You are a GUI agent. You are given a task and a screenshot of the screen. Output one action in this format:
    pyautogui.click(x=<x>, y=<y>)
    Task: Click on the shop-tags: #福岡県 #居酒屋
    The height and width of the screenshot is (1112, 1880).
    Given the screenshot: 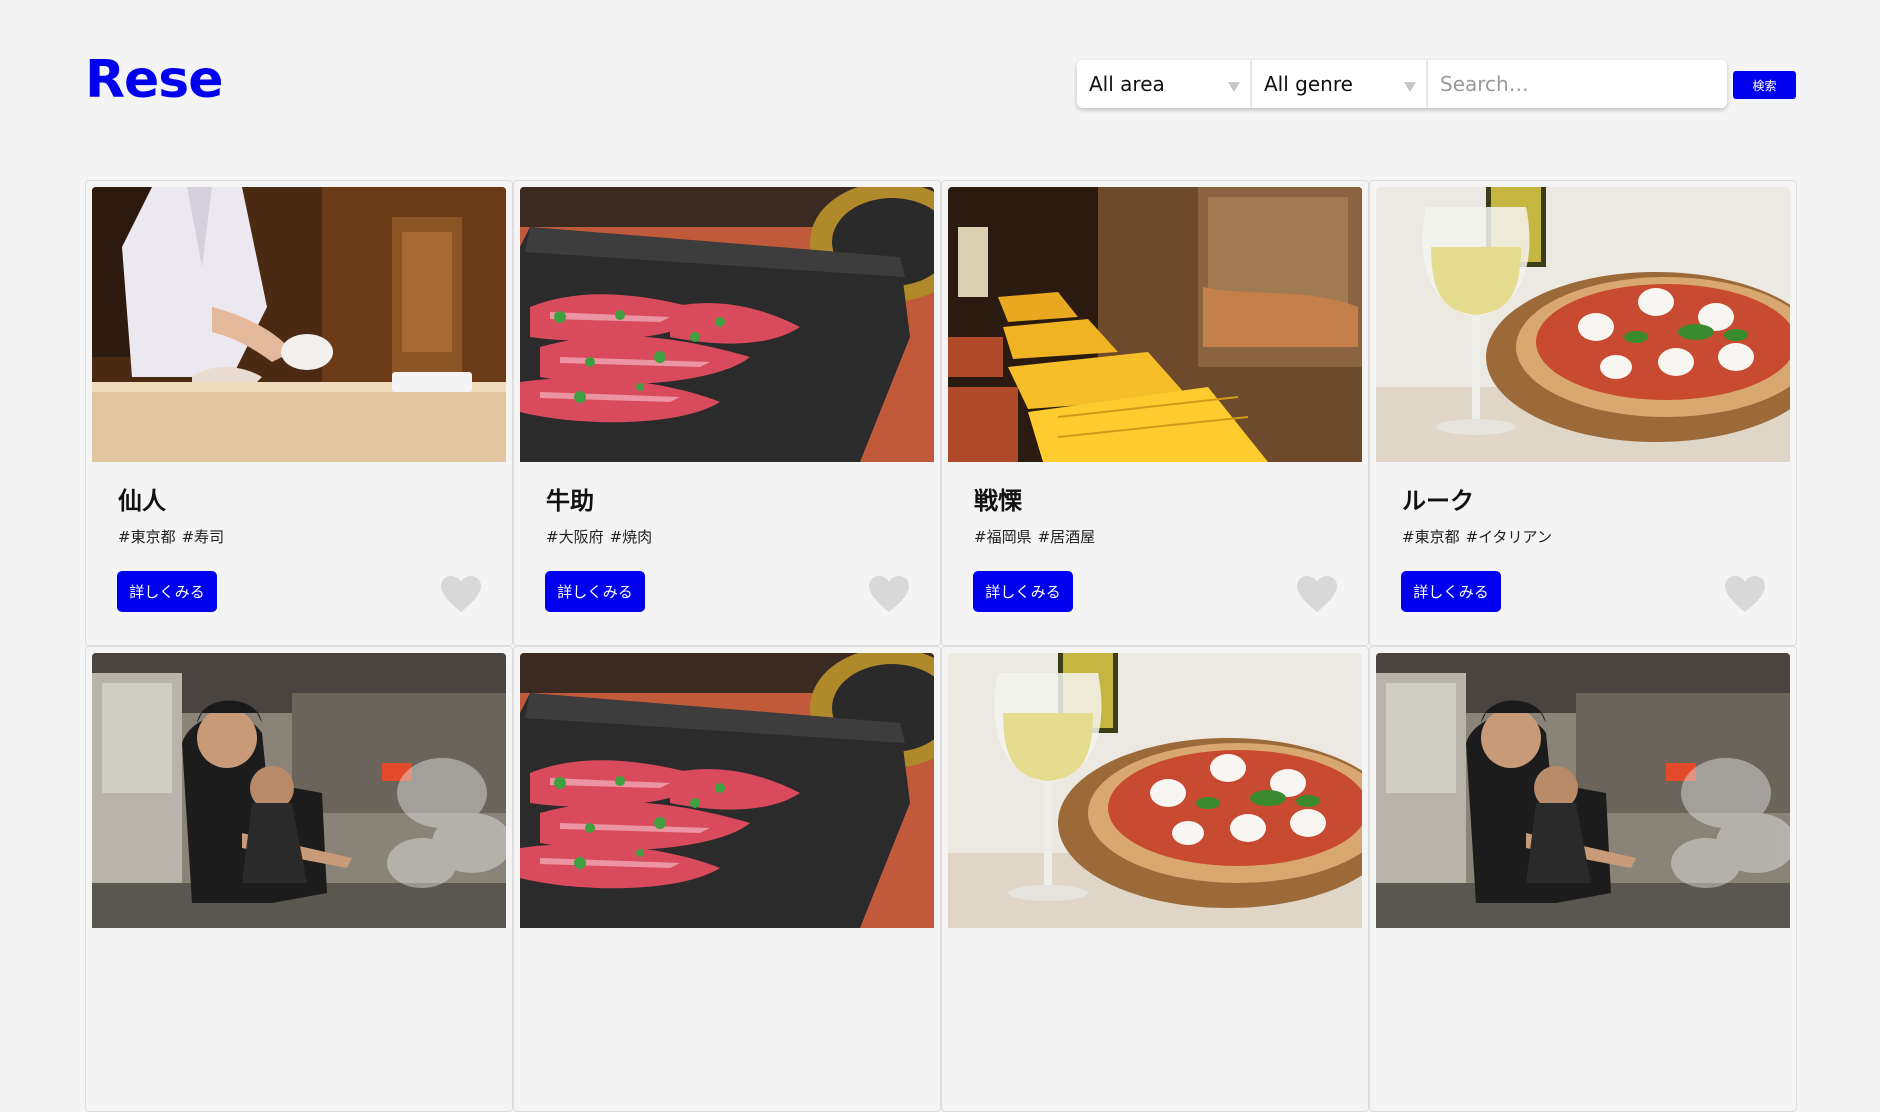 What is the action you would take?
    pyautogui.click(x=1034, y=536)
    